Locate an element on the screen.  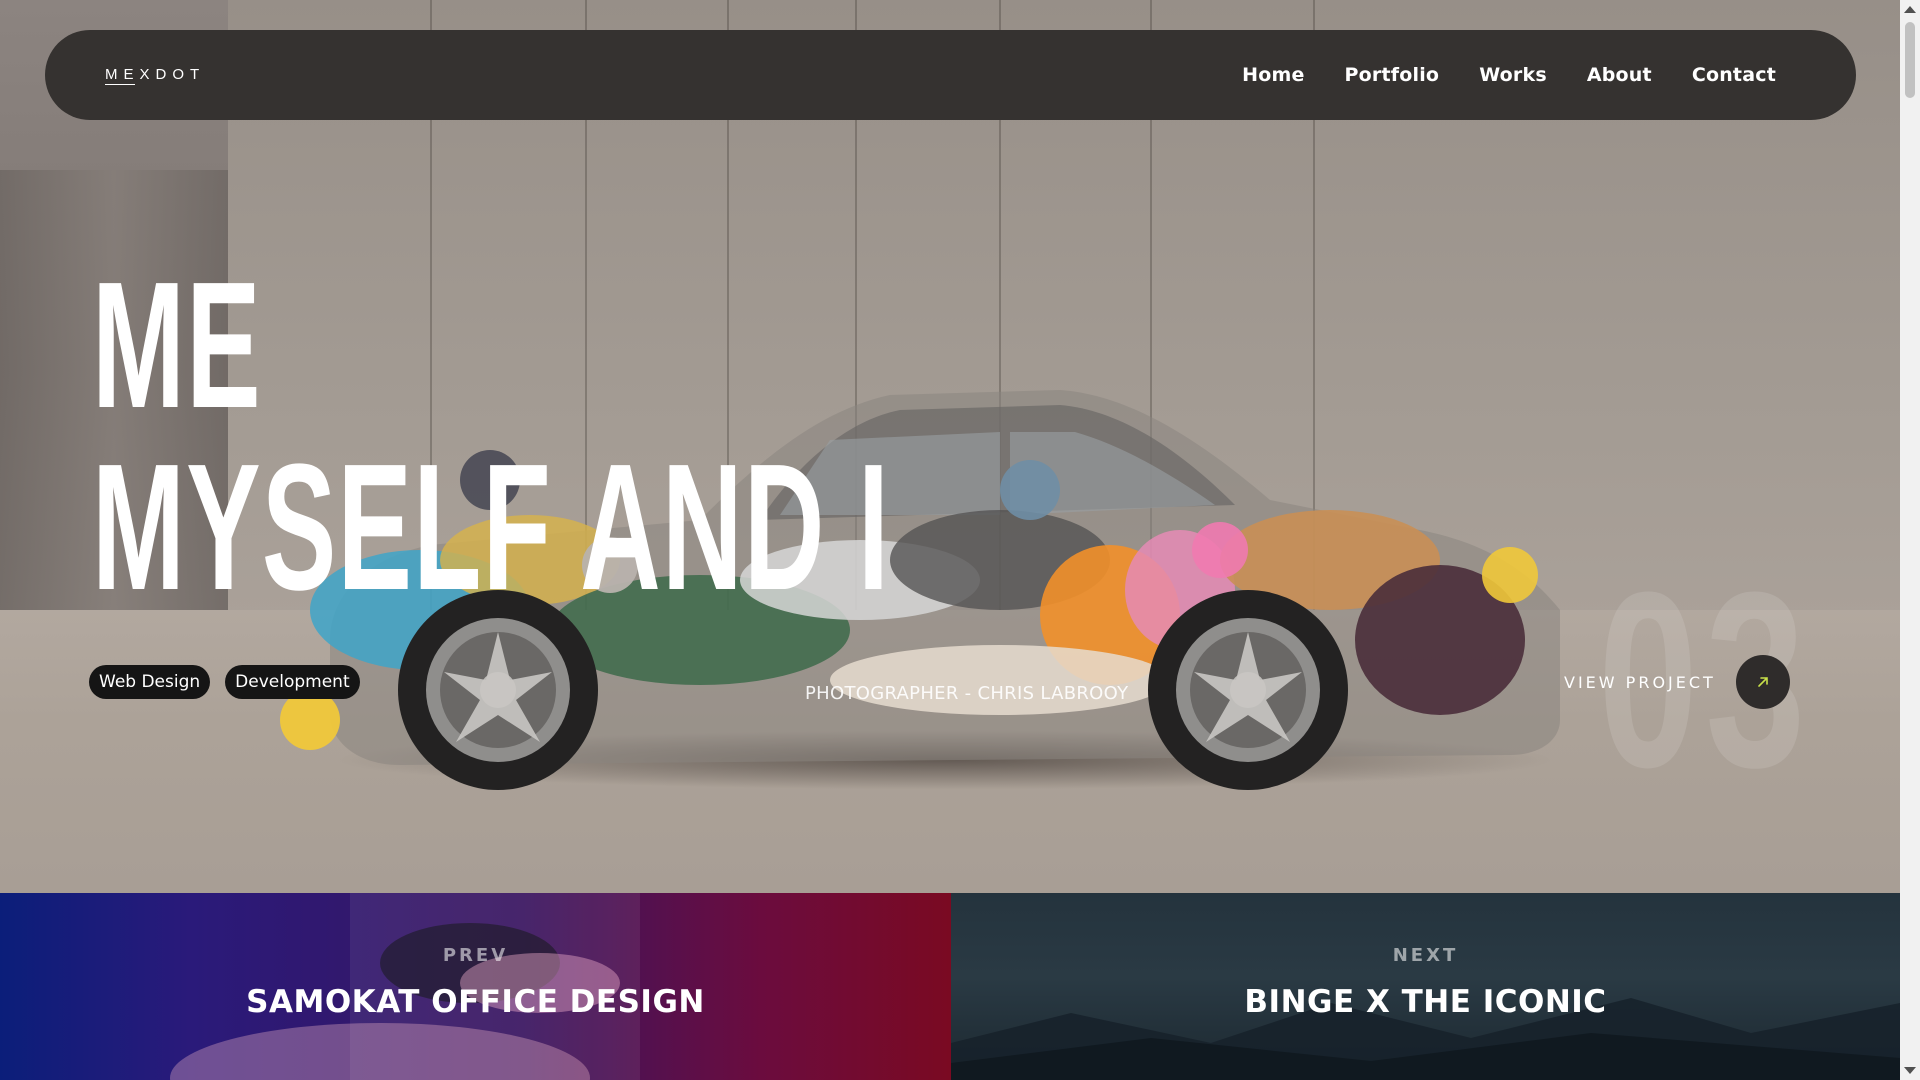
arrow-up-right-icon is located at coordinates (1763, 682).